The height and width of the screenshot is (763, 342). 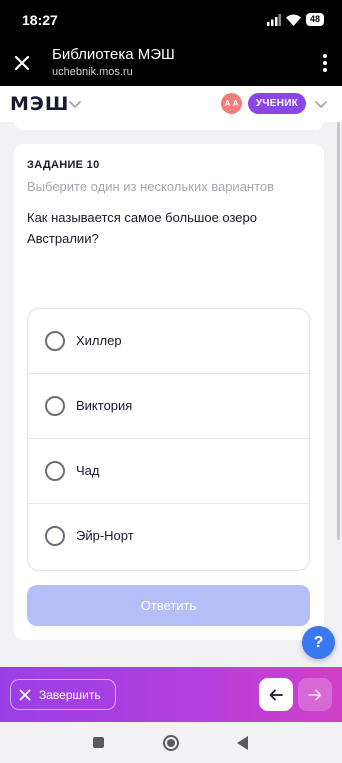 What do you see at coordinates (242, 743) in the screenshot?
I see `back-icon` at bounding box center [242, 743].